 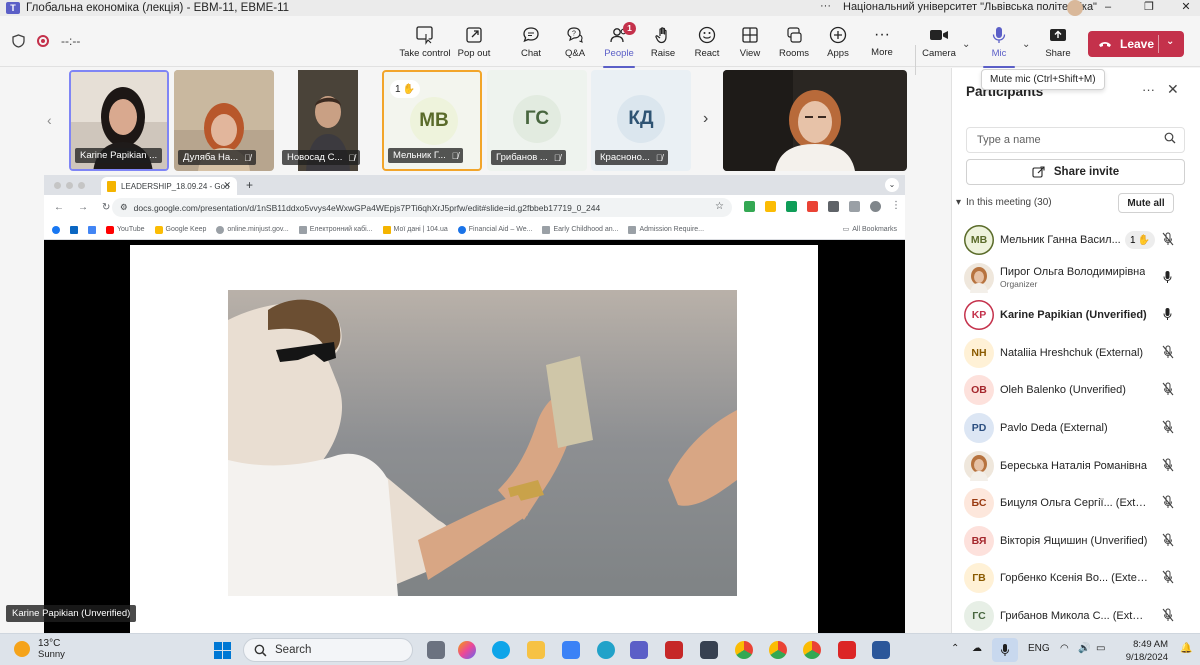 What do you see at coordinates (501, 650) in the screenshot?
I see `edge-icon` at bounding box center [501, 650].